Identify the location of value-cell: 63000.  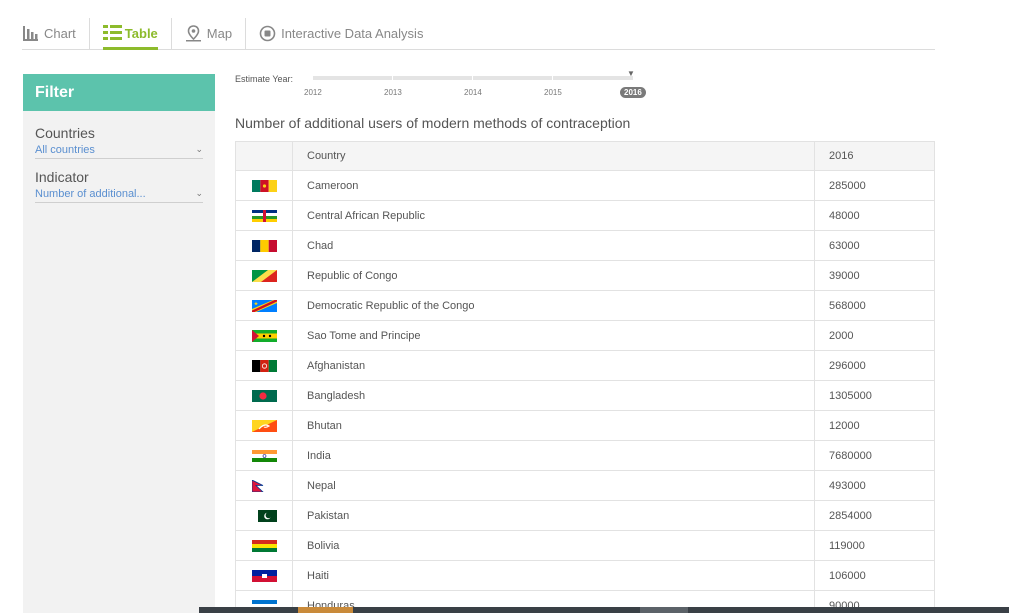
(874, 245).